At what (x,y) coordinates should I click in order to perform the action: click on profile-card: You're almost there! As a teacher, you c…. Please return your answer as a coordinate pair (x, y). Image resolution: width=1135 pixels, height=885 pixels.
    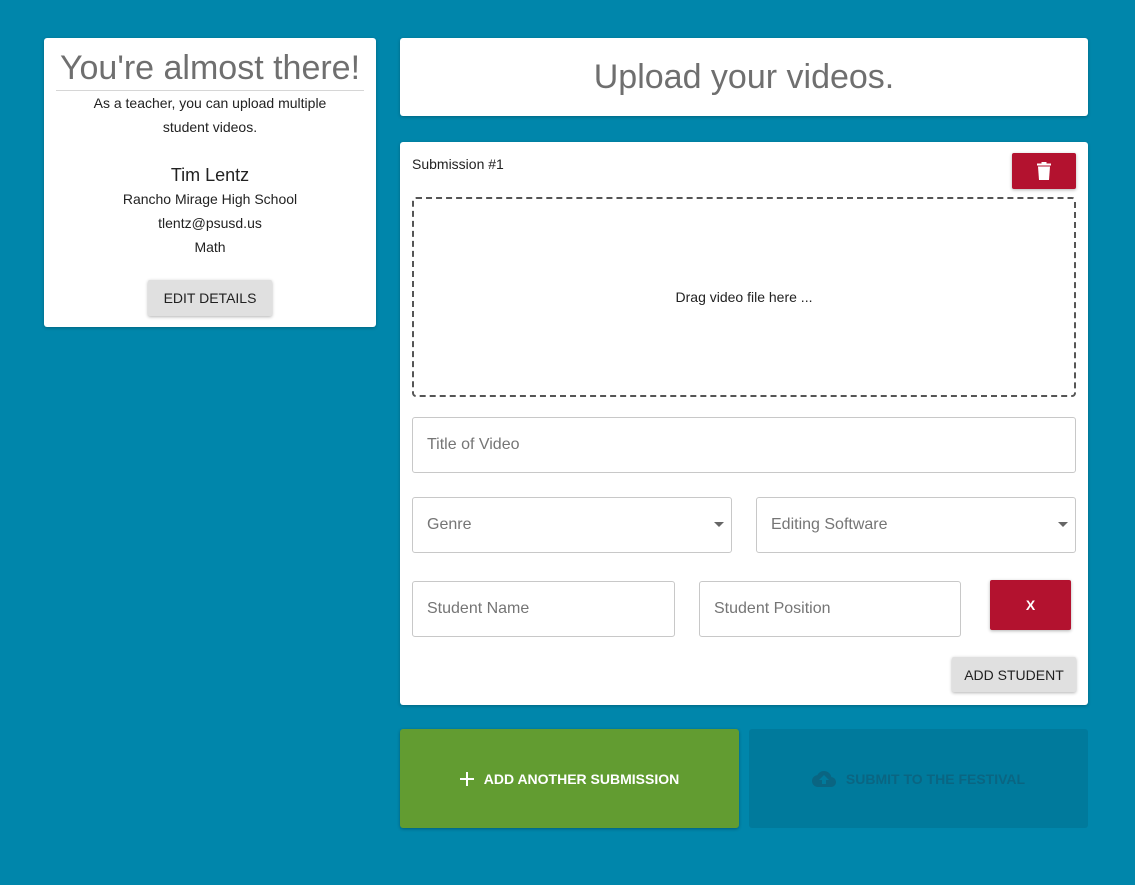
    Looking at the image, I should click on (210, 182).